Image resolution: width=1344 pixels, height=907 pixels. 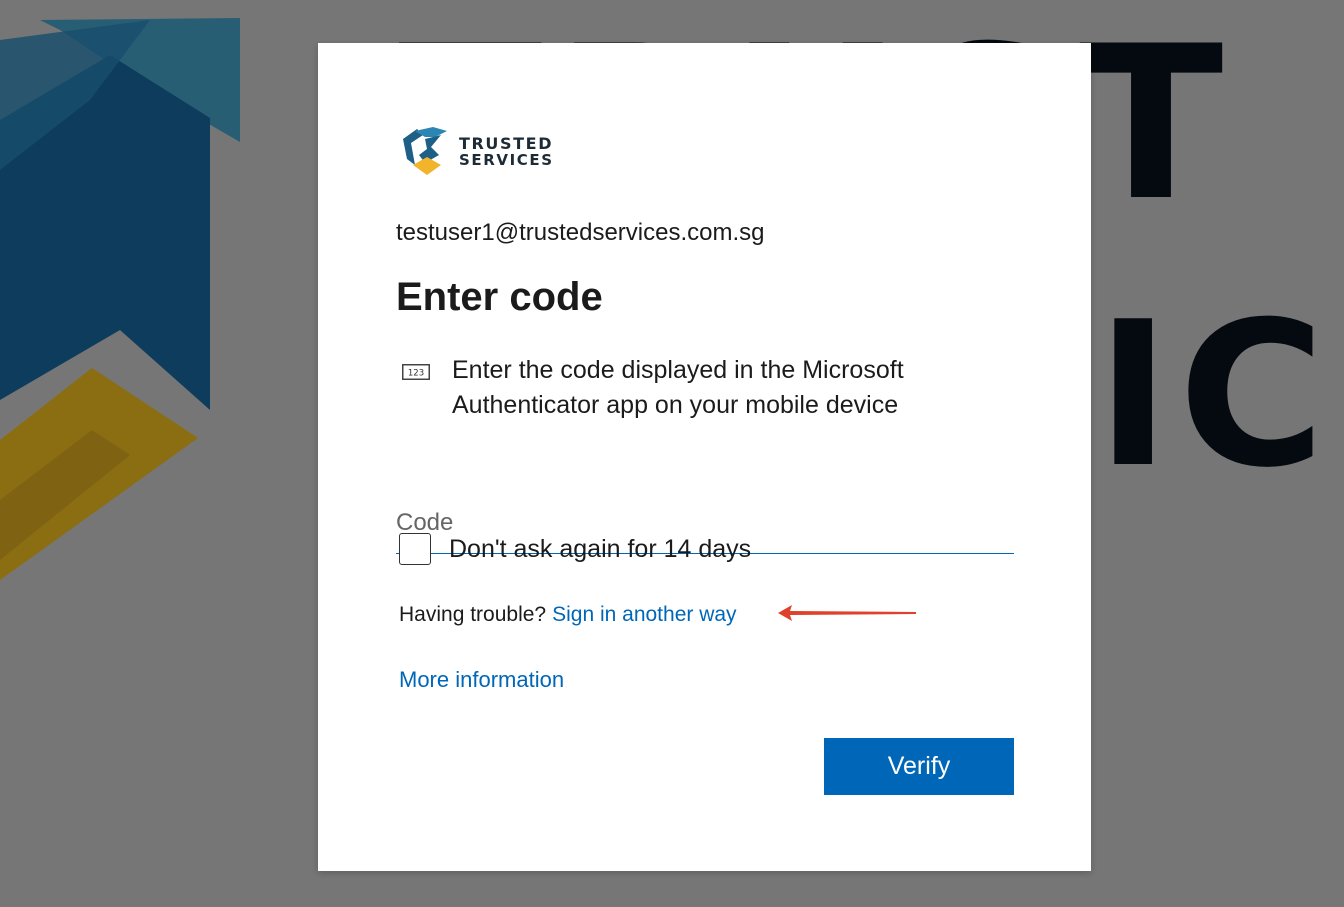 I want to click on remember-checkbox, so click(x=415, y=549).